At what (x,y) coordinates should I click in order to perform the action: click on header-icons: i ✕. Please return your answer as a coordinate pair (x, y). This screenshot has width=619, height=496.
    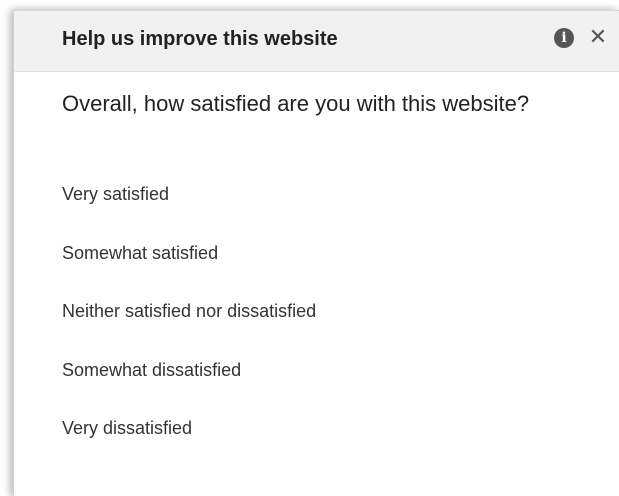
    Looking at the image, I should click on (581, 38).